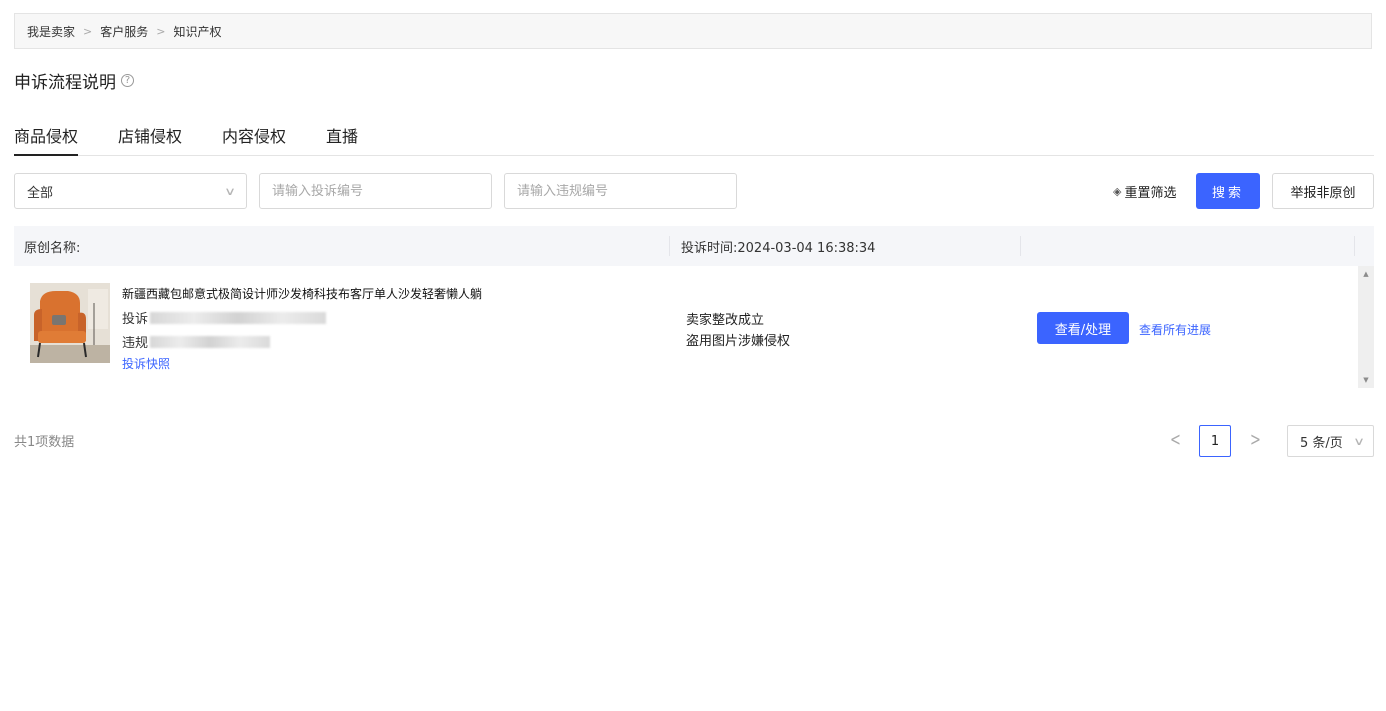 This screenshot has width=1386, height=711. Describe the element at coordinates (1255, 440) in the screenshot. I see `next-page-icon: >` at that location.